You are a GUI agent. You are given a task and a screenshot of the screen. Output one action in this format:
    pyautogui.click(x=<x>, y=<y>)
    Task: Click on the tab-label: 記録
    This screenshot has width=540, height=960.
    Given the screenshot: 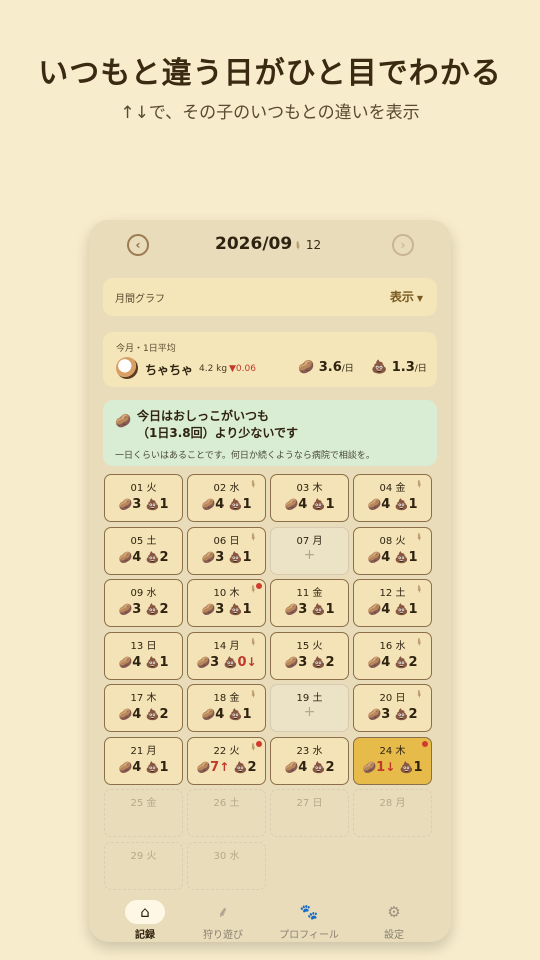 What is the action you would take?
    pyautogui.click(x=145, y=935)
    